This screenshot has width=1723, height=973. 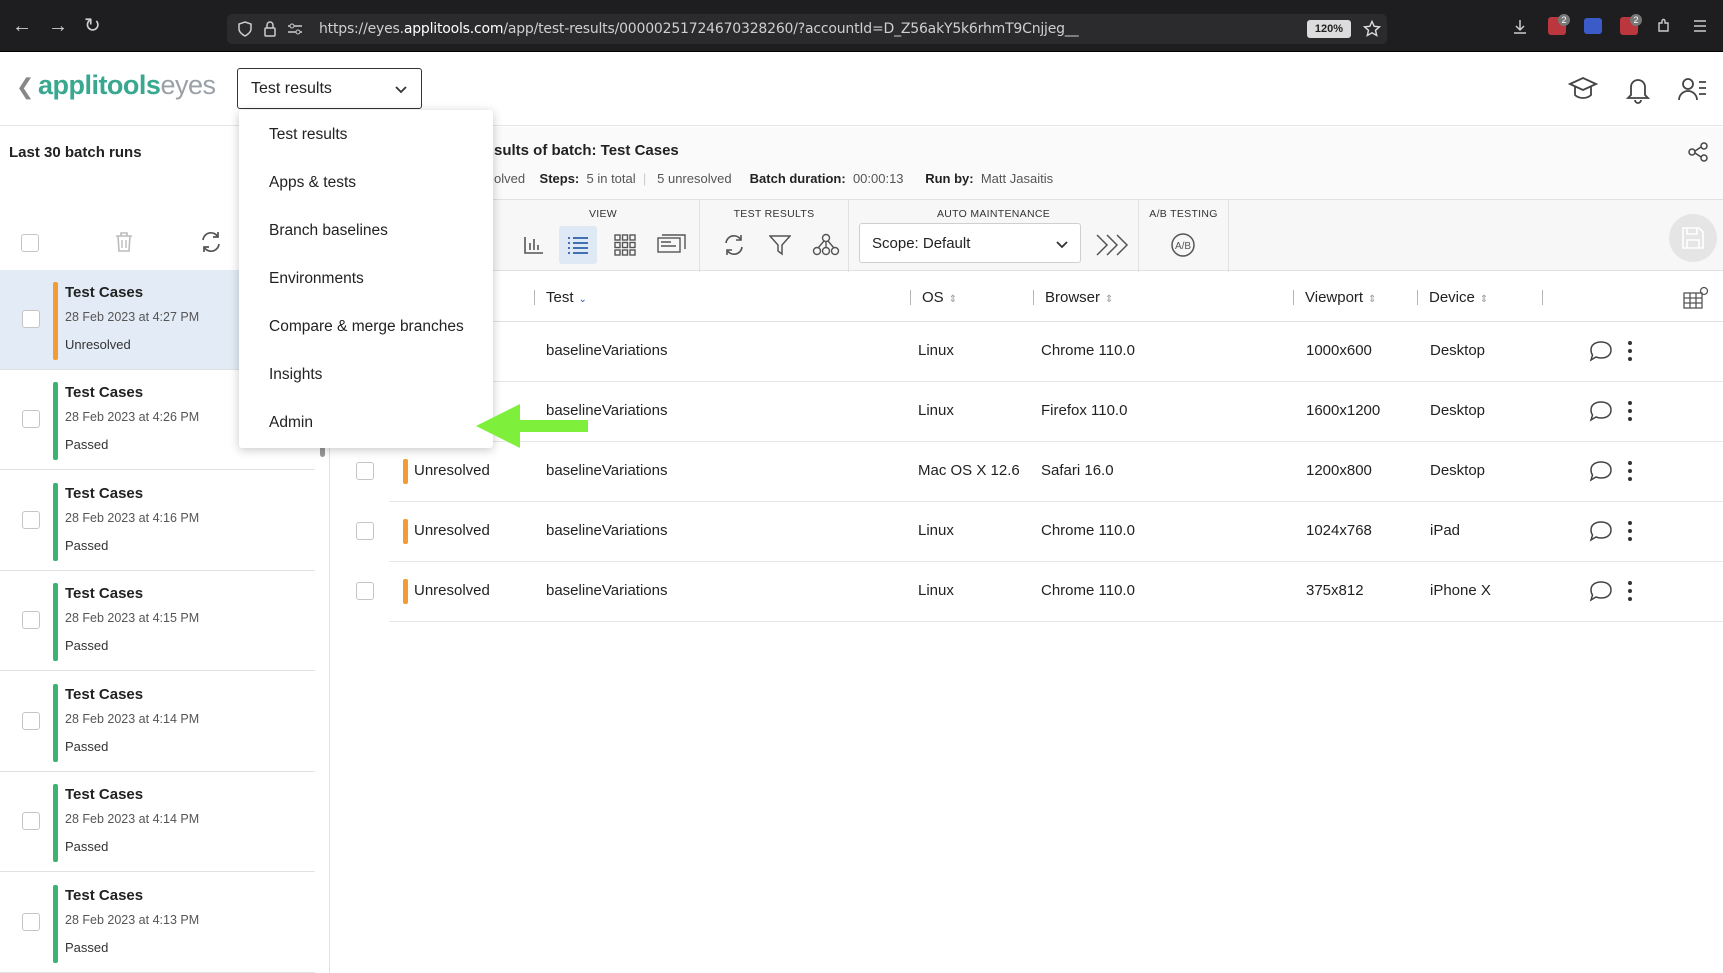 What do you see at coordinates (22, 26) in the screenshot?
I see `back-icon: ←` at bounding box center [22, 26].